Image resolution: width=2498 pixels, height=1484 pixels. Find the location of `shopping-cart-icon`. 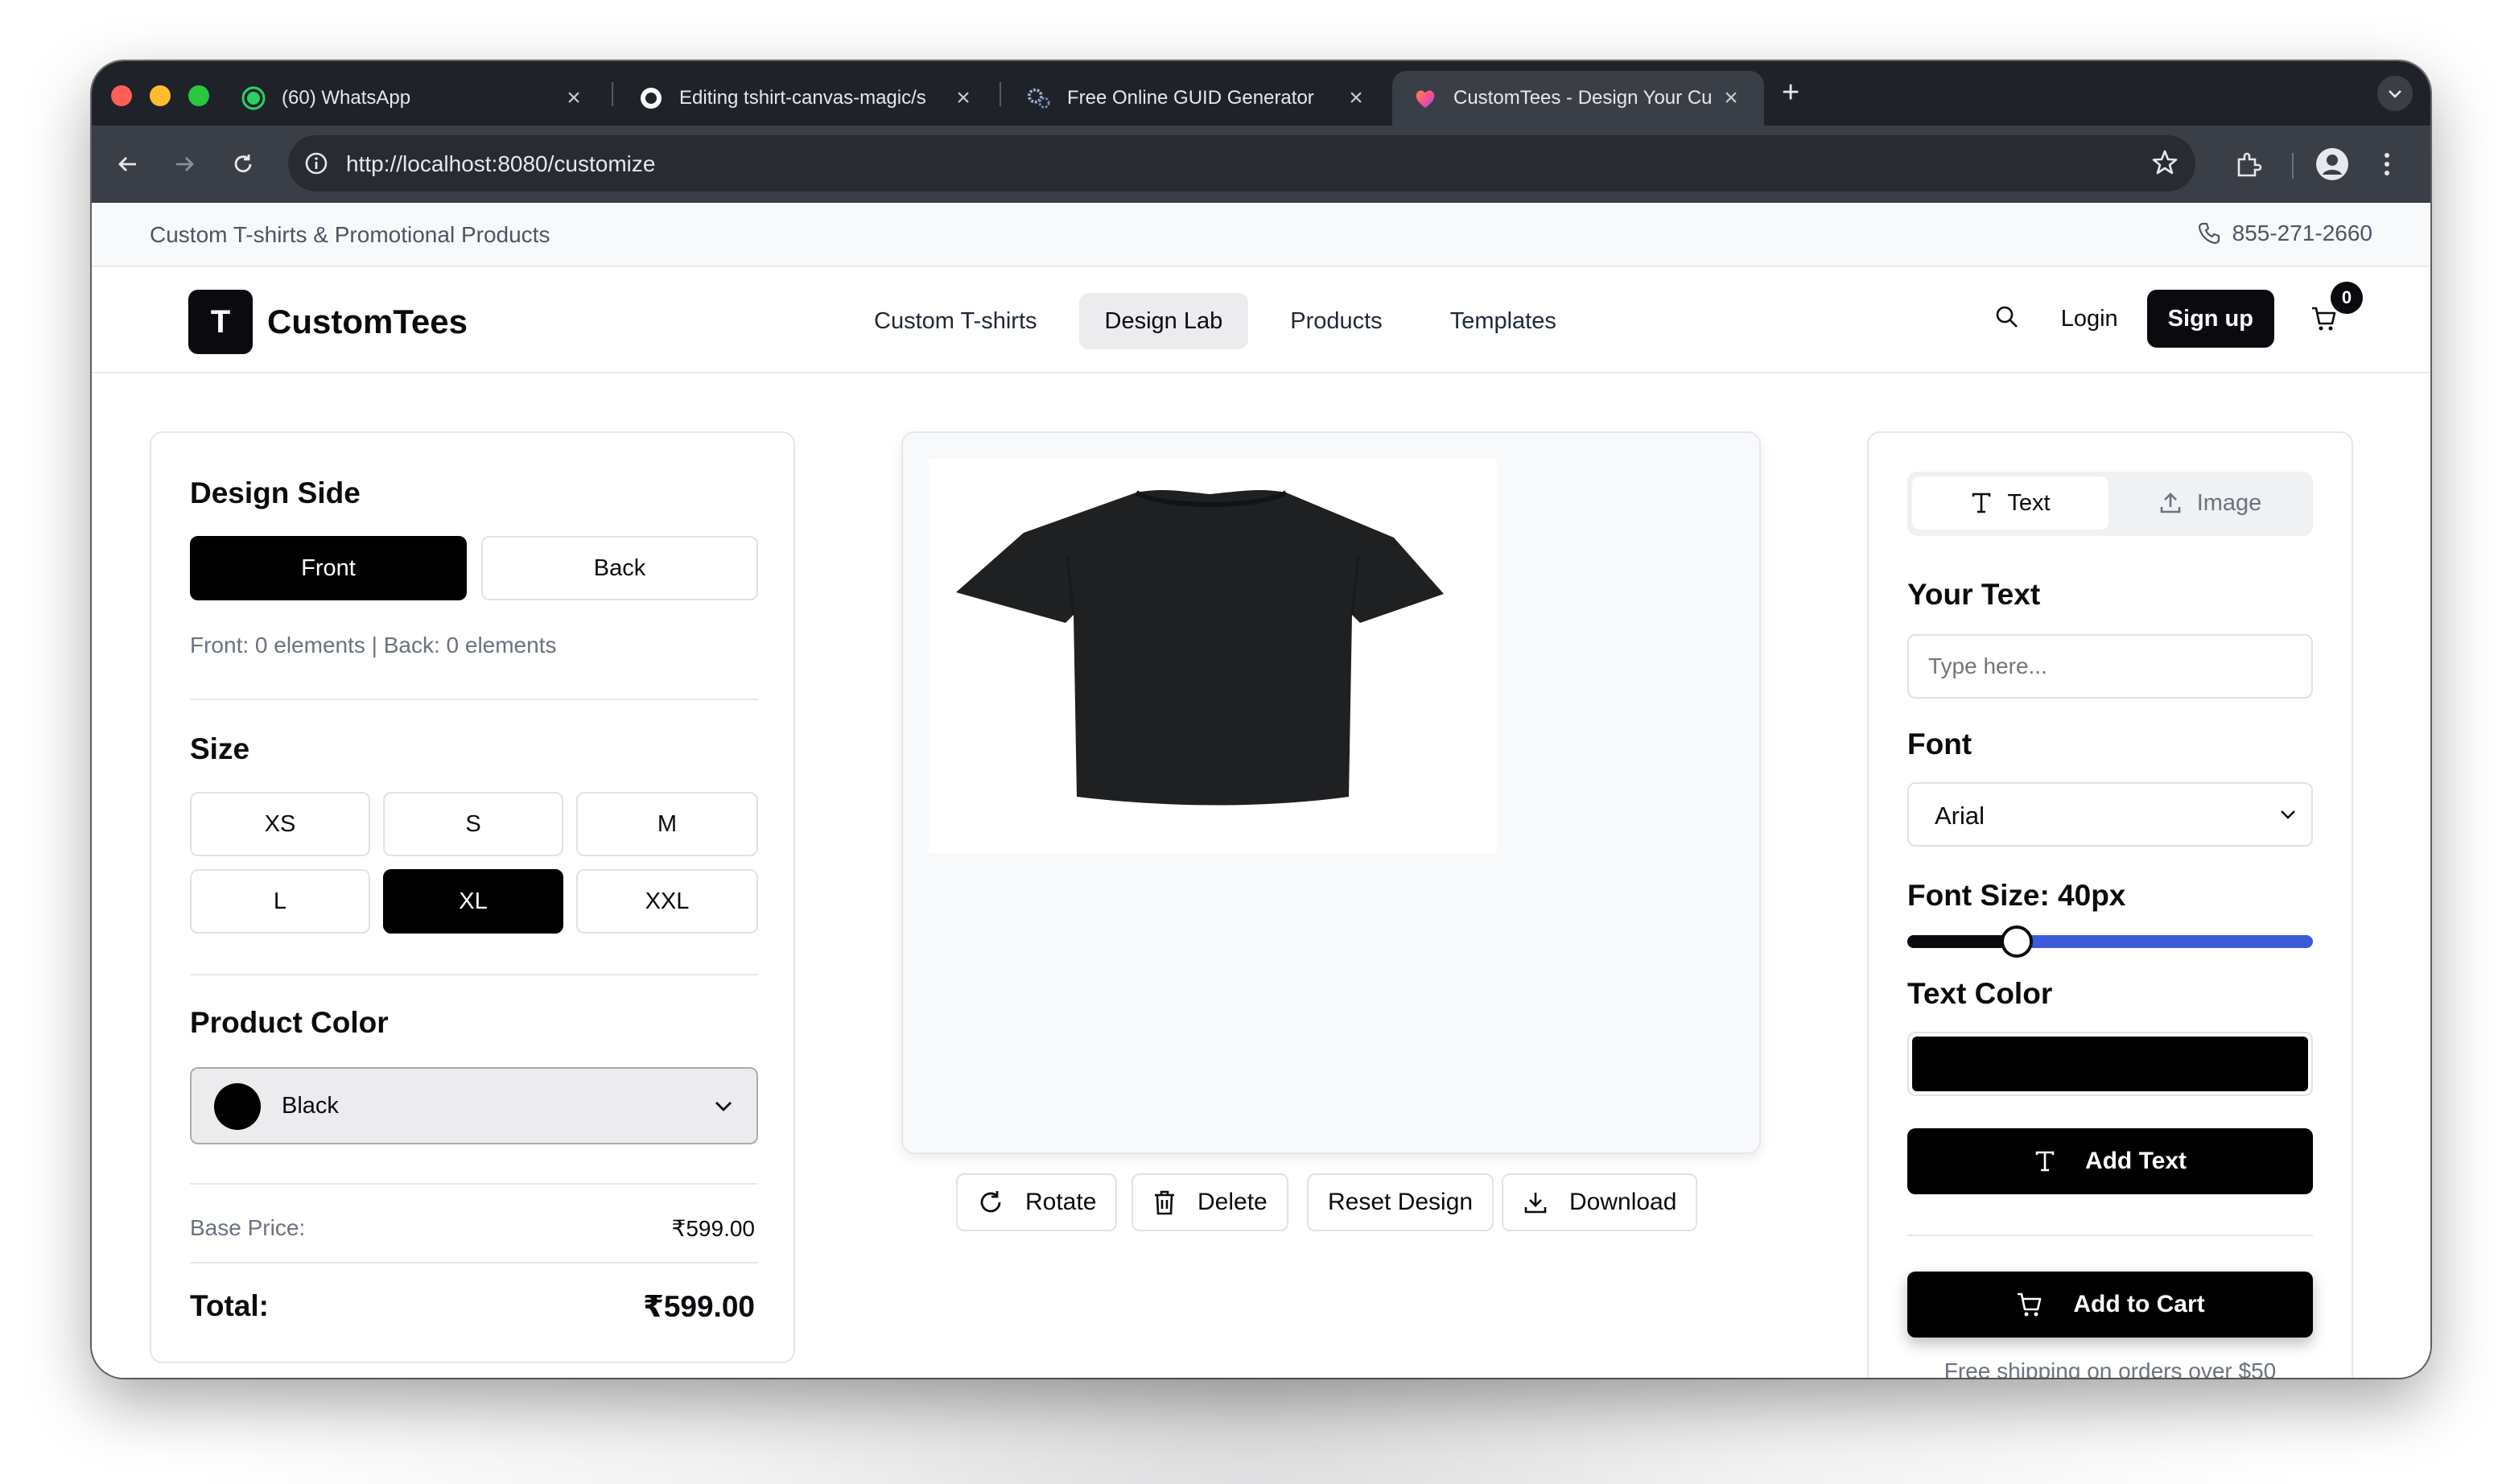

shopping-cart-icon is located at coordinates (2030, 1305).